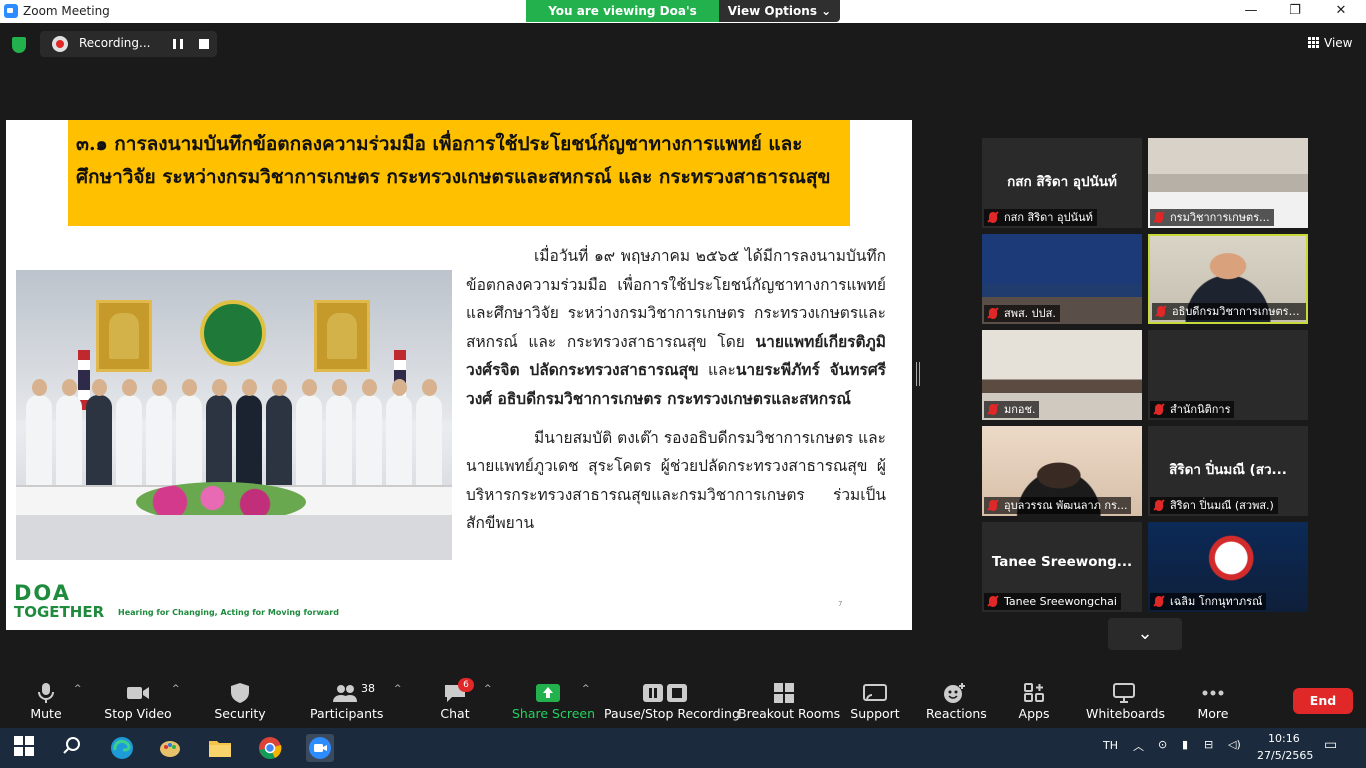 The image size is (1366, 768). I want to click on whiteboards-button: Whiteboards, so click(1125, 702).